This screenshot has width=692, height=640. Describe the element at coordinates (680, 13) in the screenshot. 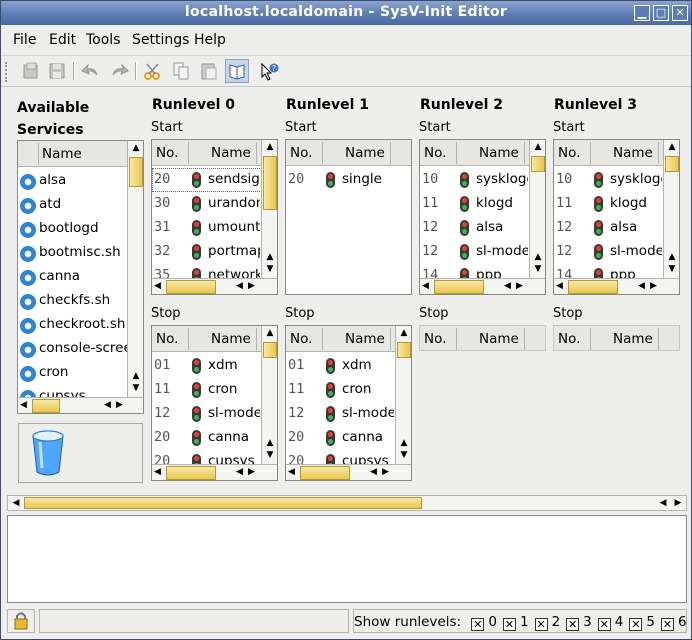

I see `close-button: ✕` at that location.